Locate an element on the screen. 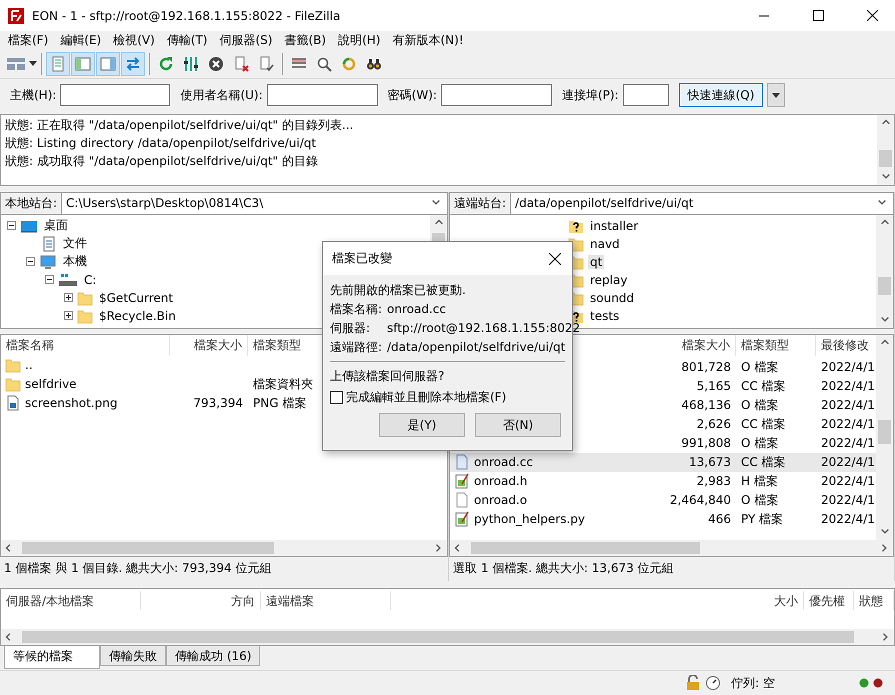 The image size is (895, 695). column-header: 遠端檔案 is located at coordinates (326, 600).